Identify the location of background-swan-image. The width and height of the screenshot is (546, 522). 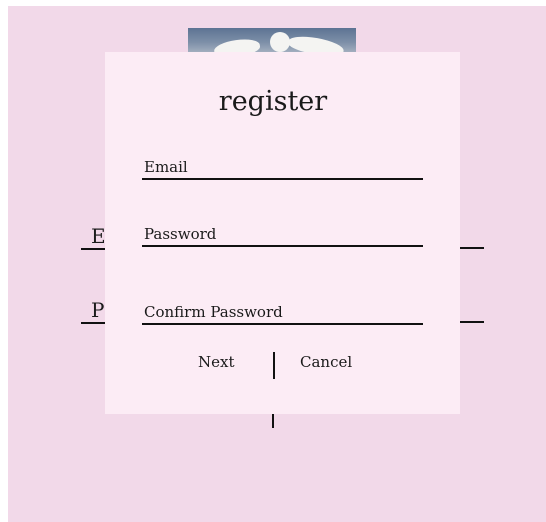
(272, 41).